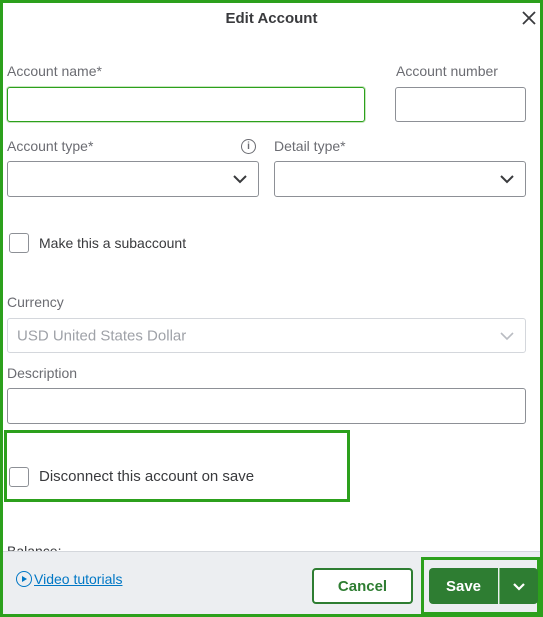  I want to click on video-tutorials-link: Video tutorials, so click(69, 579).